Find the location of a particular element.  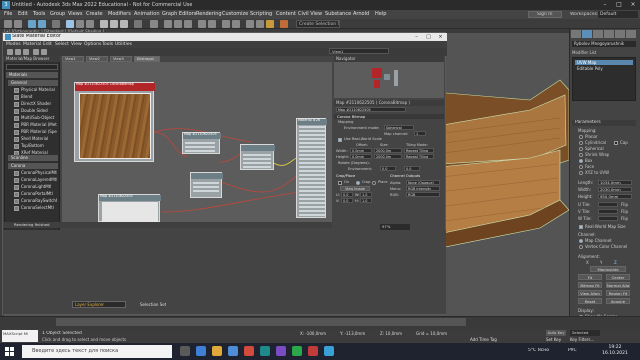

menu-graph-editors: Graph Editors is located at coordinates (179, 14).